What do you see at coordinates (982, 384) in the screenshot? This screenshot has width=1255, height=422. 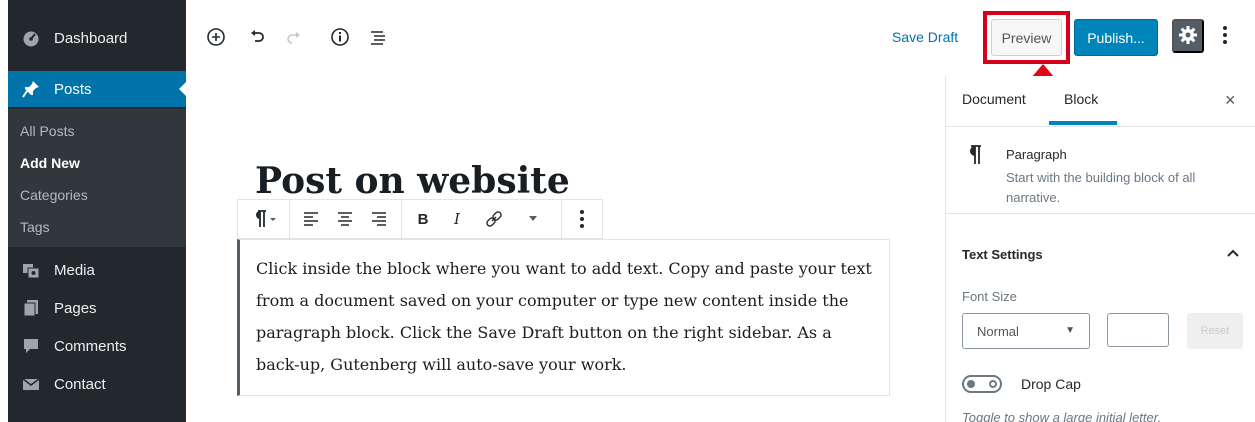 I see `drop-cap-toggle` at bounding box center [982, 384].